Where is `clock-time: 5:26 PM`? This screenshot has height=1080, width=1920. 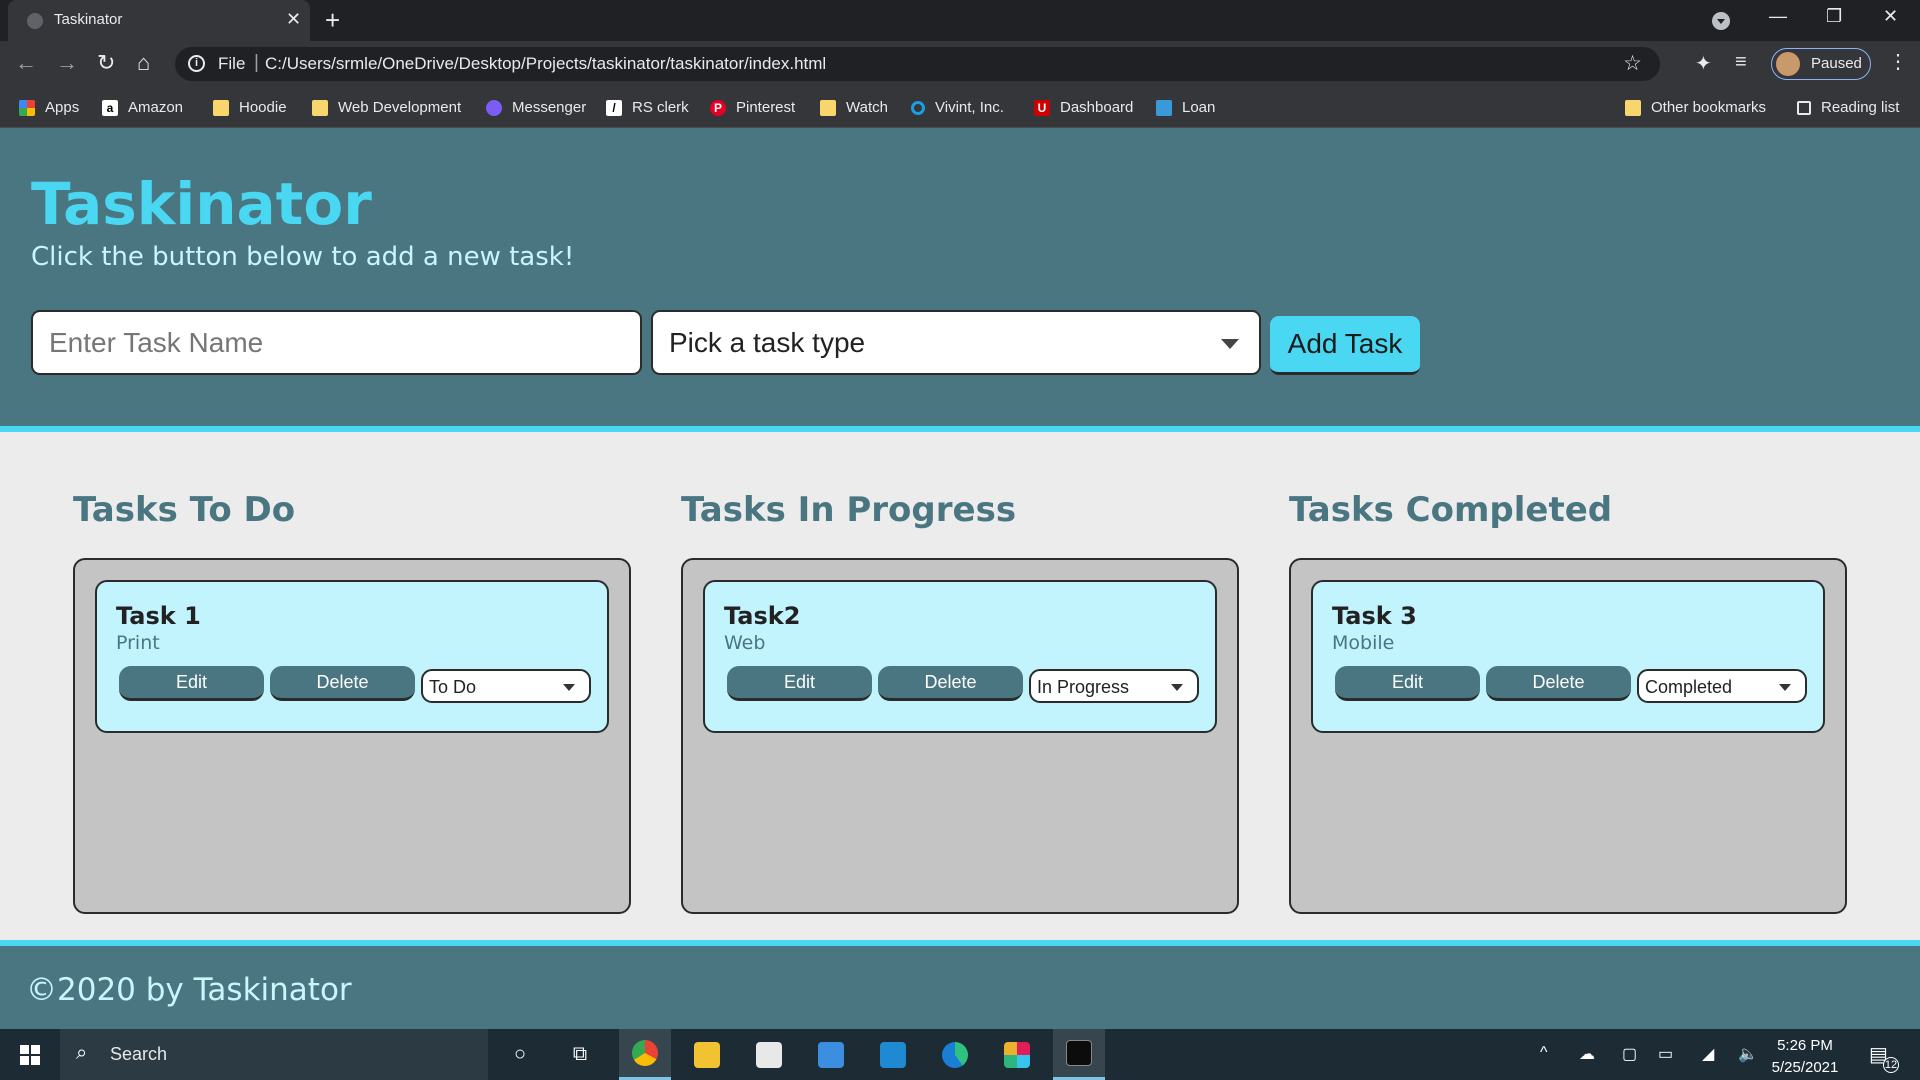 clock-time: 5:26 PM is located at coordinates (1805, 1045).